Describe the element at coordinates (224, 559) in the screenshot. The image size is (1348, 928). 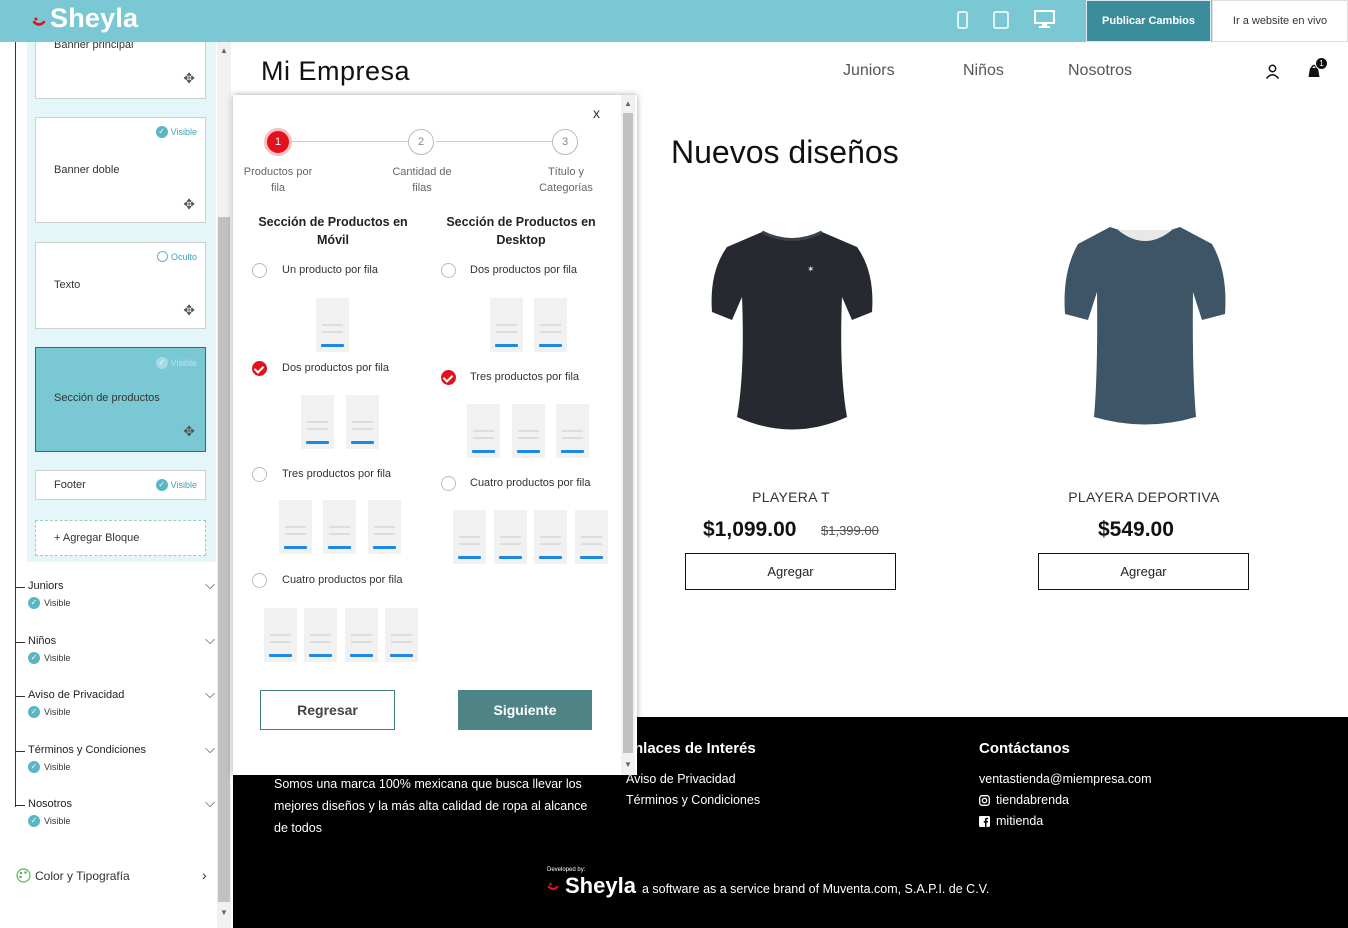
I see `sidebar-scroll-thumb` at that location.